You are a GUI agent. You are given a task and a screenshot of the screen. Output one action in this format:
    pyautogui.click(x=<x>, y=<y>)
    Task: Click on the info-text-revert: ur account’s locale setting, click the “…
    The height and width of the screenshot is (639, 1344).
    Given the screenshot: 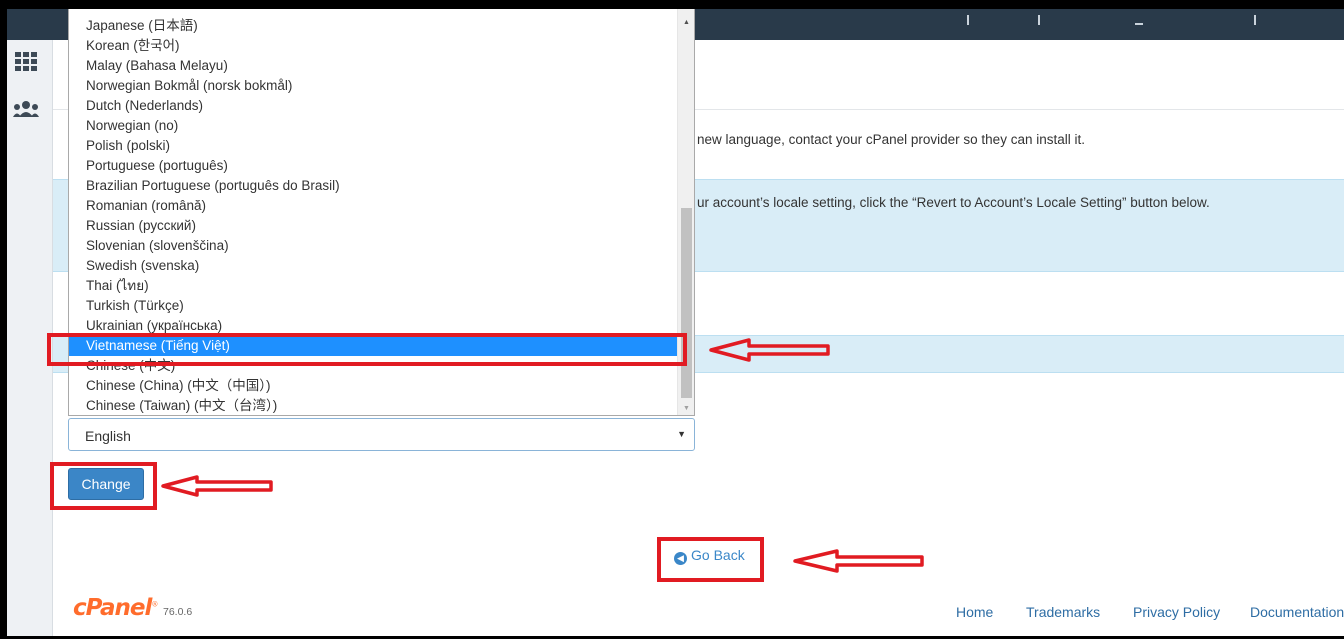 What is the action you would take?
    pyautogui.click(x=953, y=202)
    